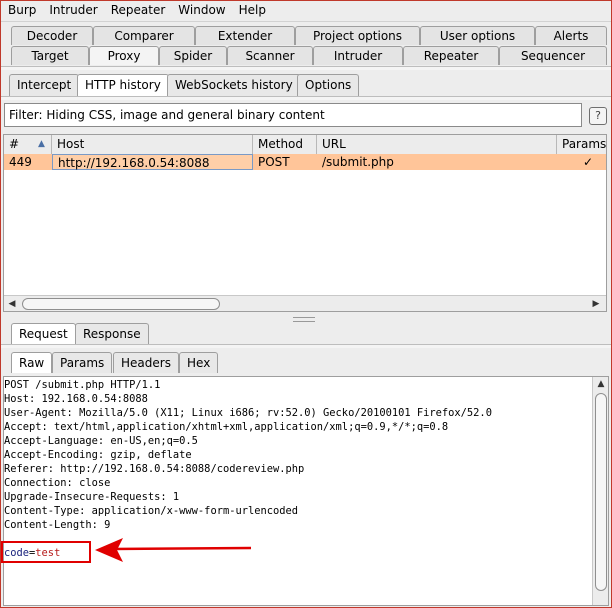 The width and height of the screenshot is (612, 608). What do you see at coordinates (152, 144) in the screenshot?
I see `column-host: Host` at bounding box center [152, 144].